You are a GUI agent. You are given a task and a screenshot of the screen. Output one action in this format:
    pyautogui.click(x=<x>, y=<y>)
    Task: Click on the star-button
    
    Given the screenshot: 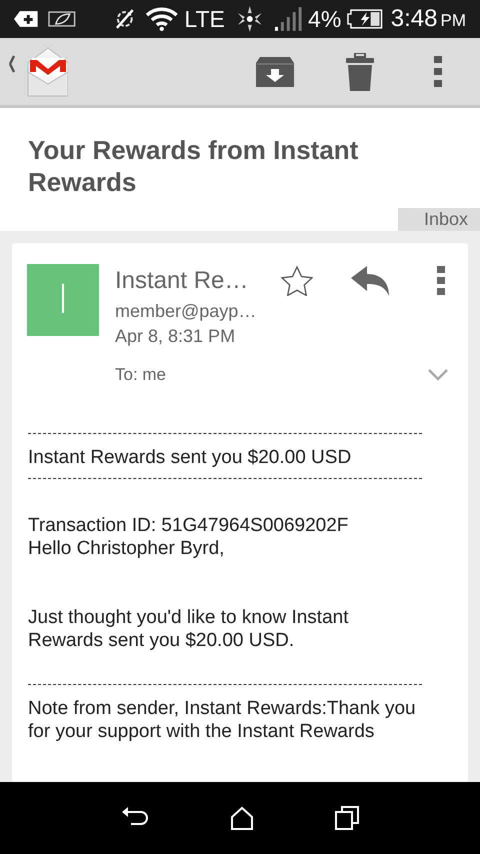 What is the action you would take?
    pyautogui.click(x=297, y=281)
    